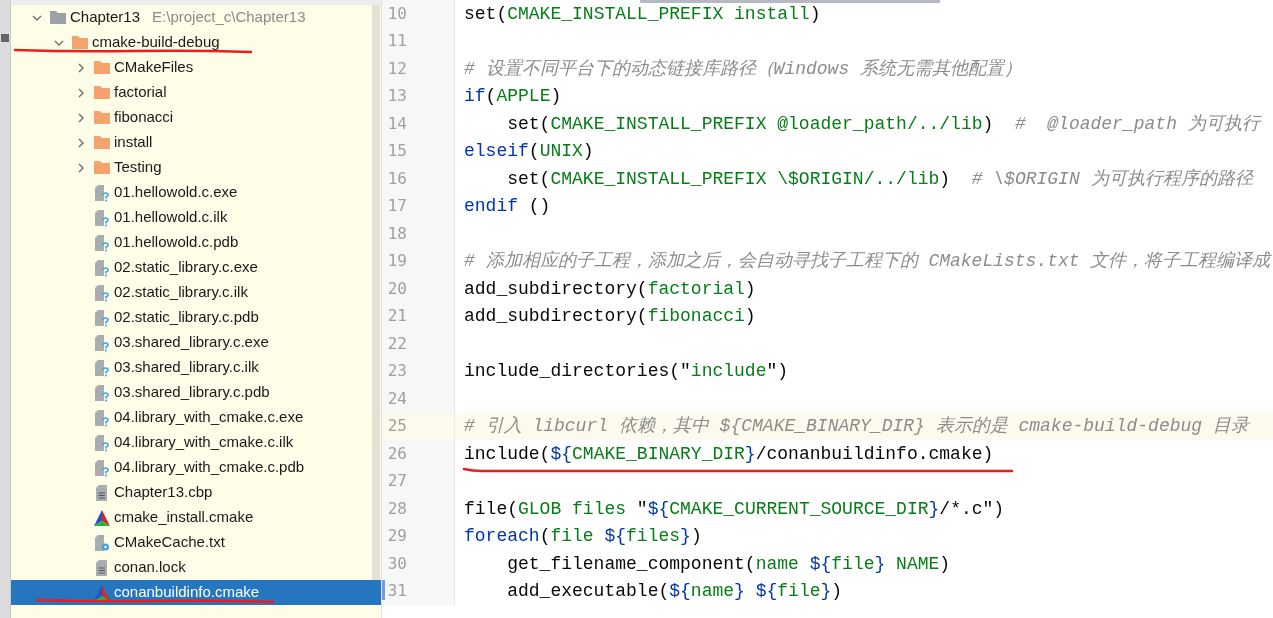  Describe the element at coordinates (397, 288) in the screenshot. I see `line-number: 20` at that location.